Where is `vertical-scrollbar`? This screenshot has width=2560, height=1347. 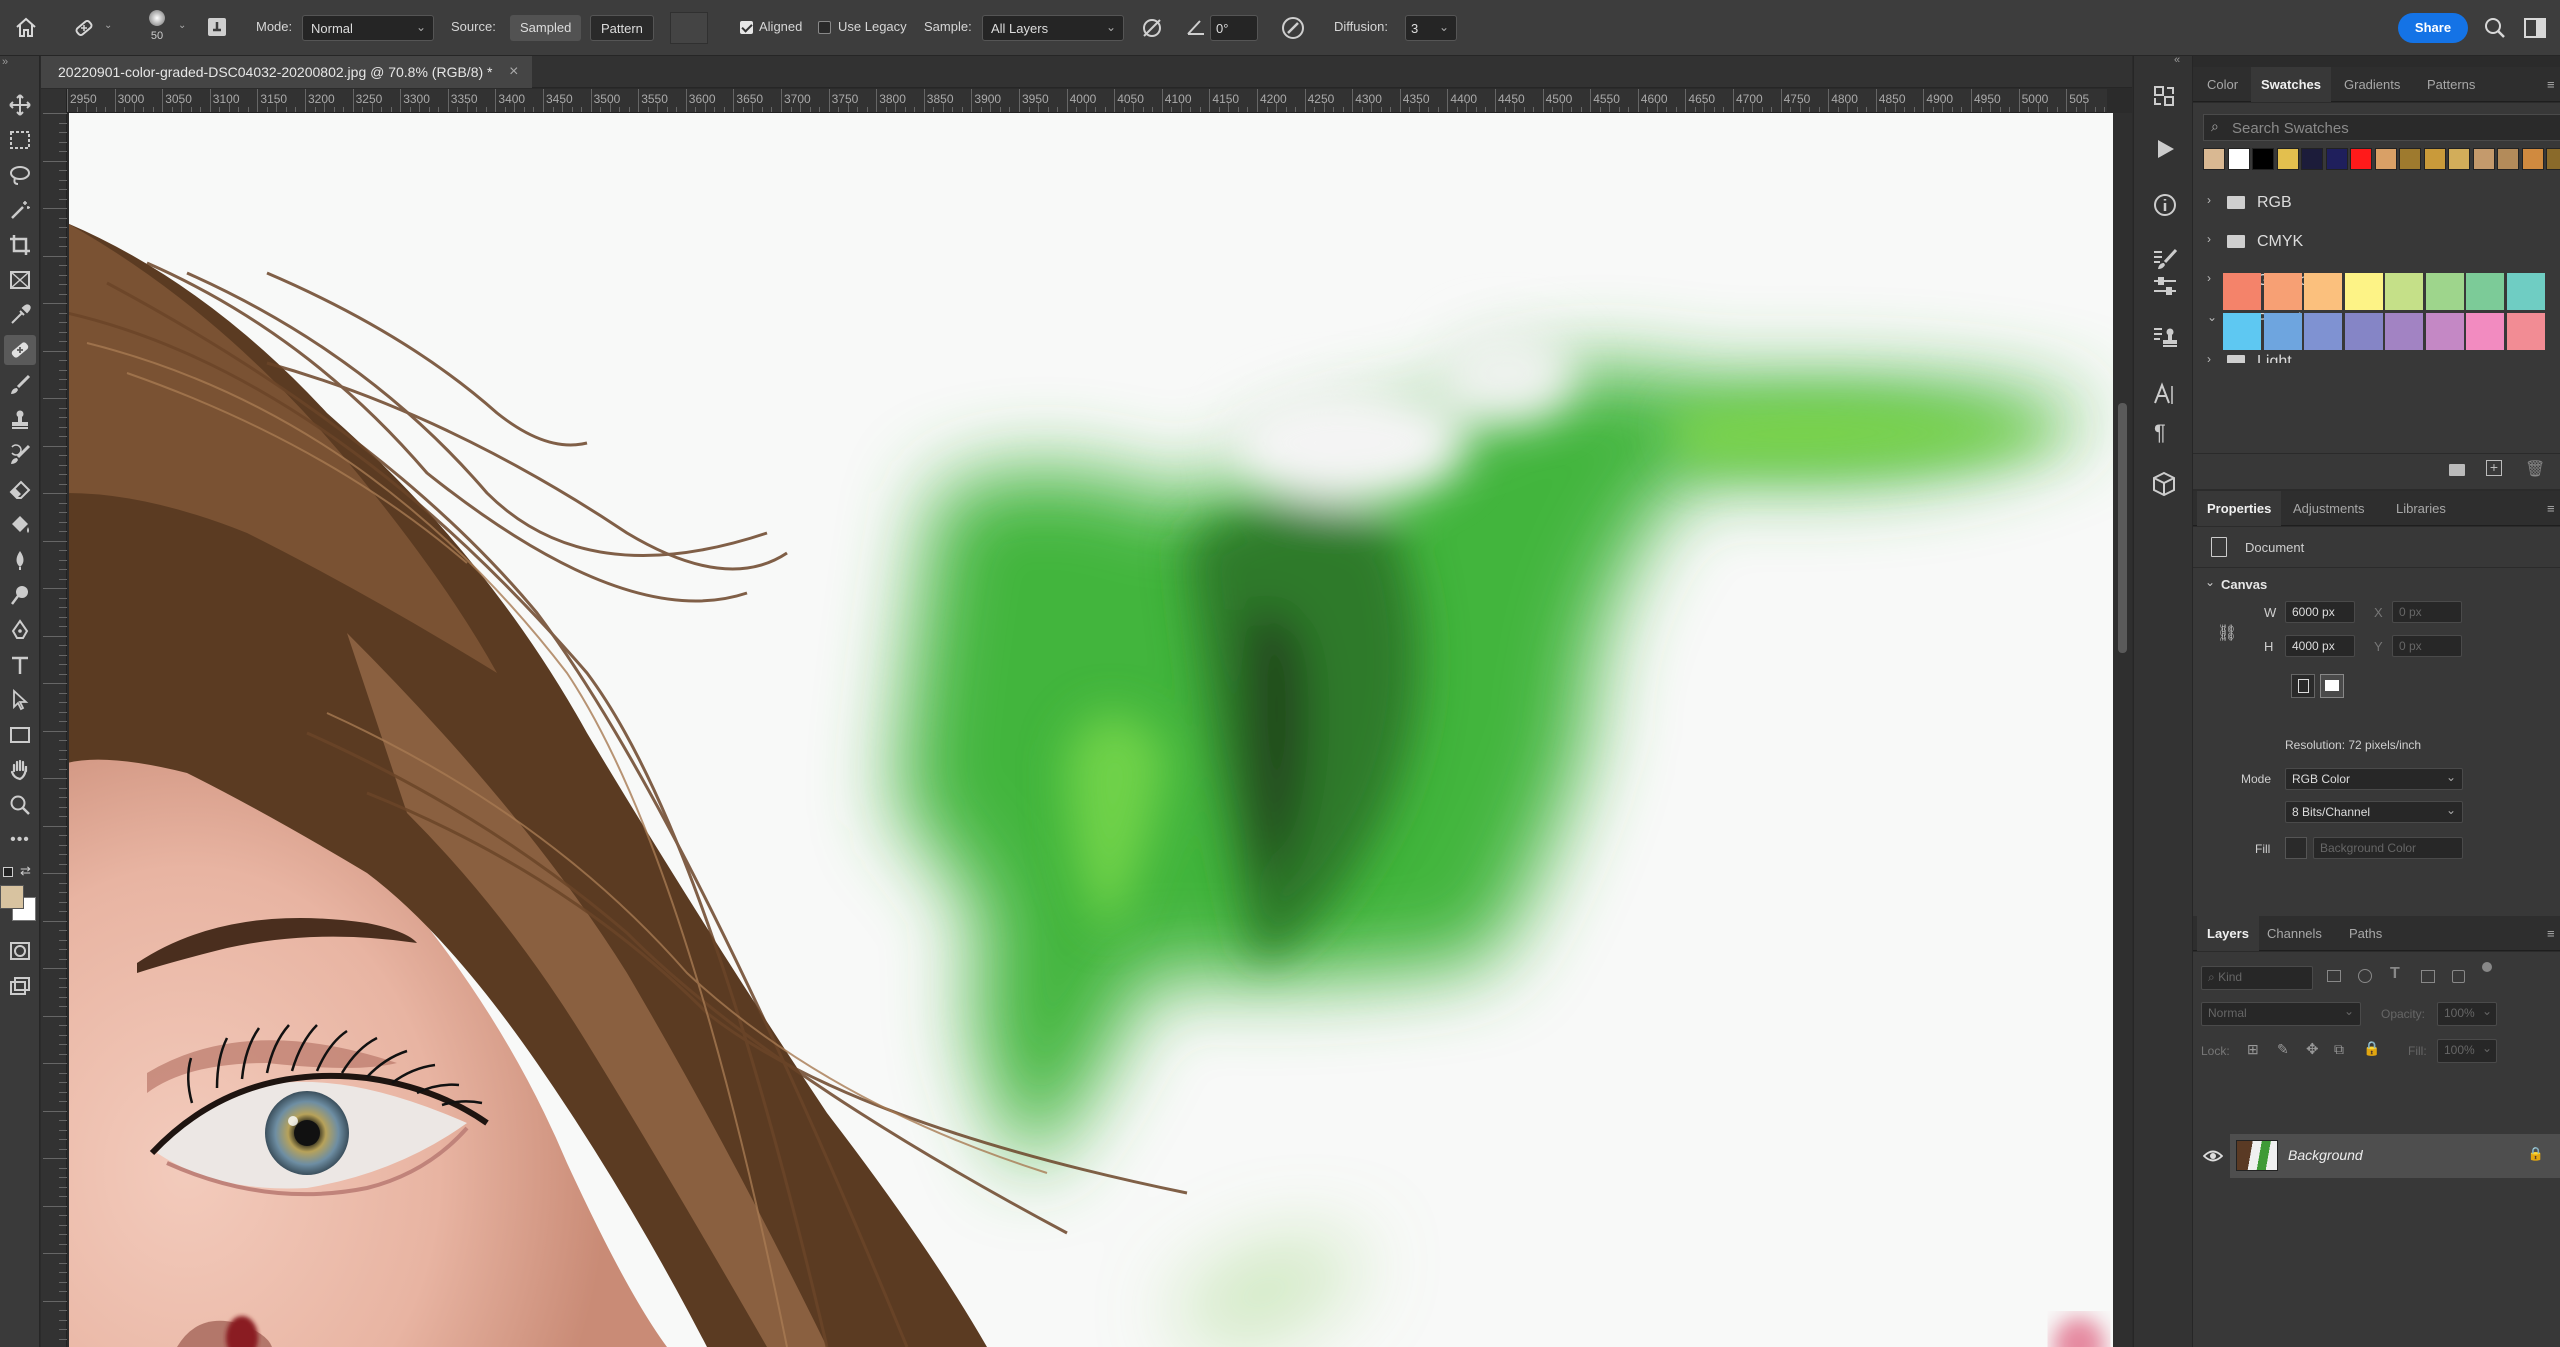 vertical-scrollbar is located at coordinates (2122, 730).